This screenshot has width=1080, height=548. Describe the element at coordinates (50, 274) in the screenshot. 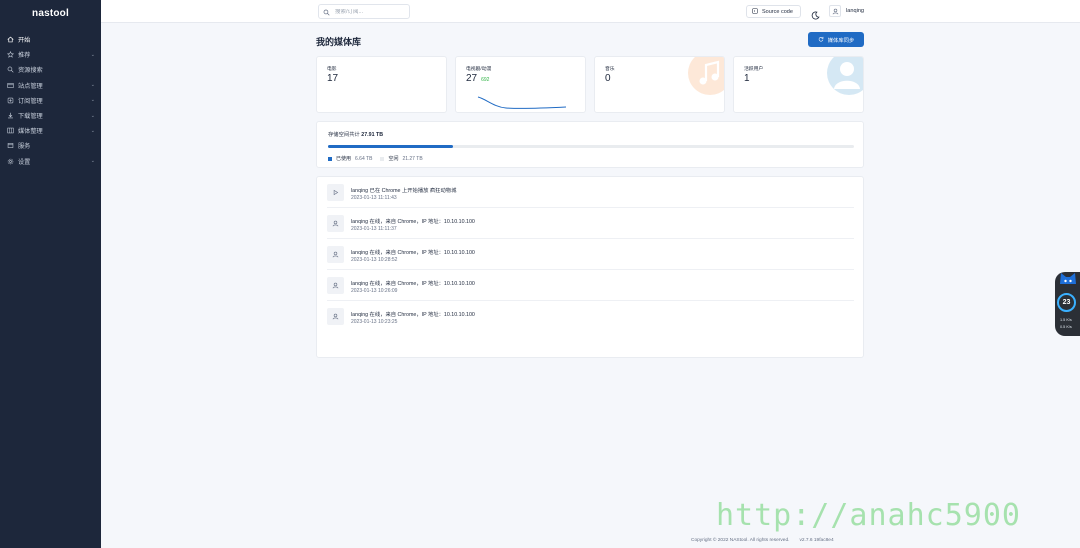

I see `sidebar: nastool 开始 推荐 ⌄ 资源搜索 站点管理 ⌄ 订阅管理 ⌄ 下载管理` at that location.